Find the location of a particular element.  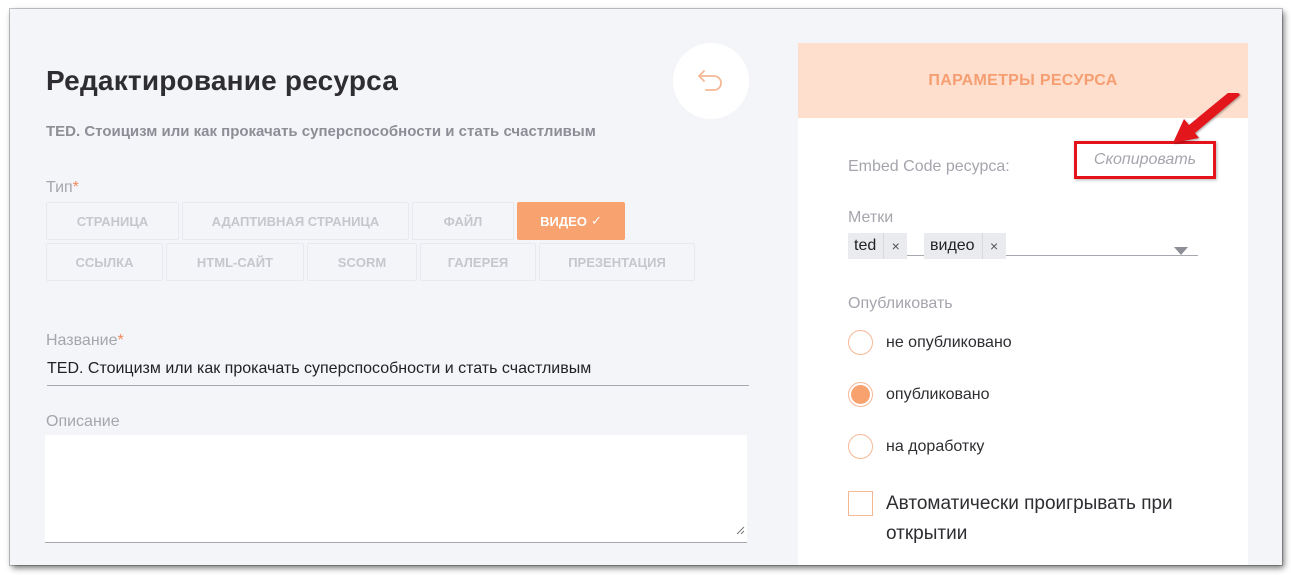

undo-arrow-icon is located at coordinates (711, 81).